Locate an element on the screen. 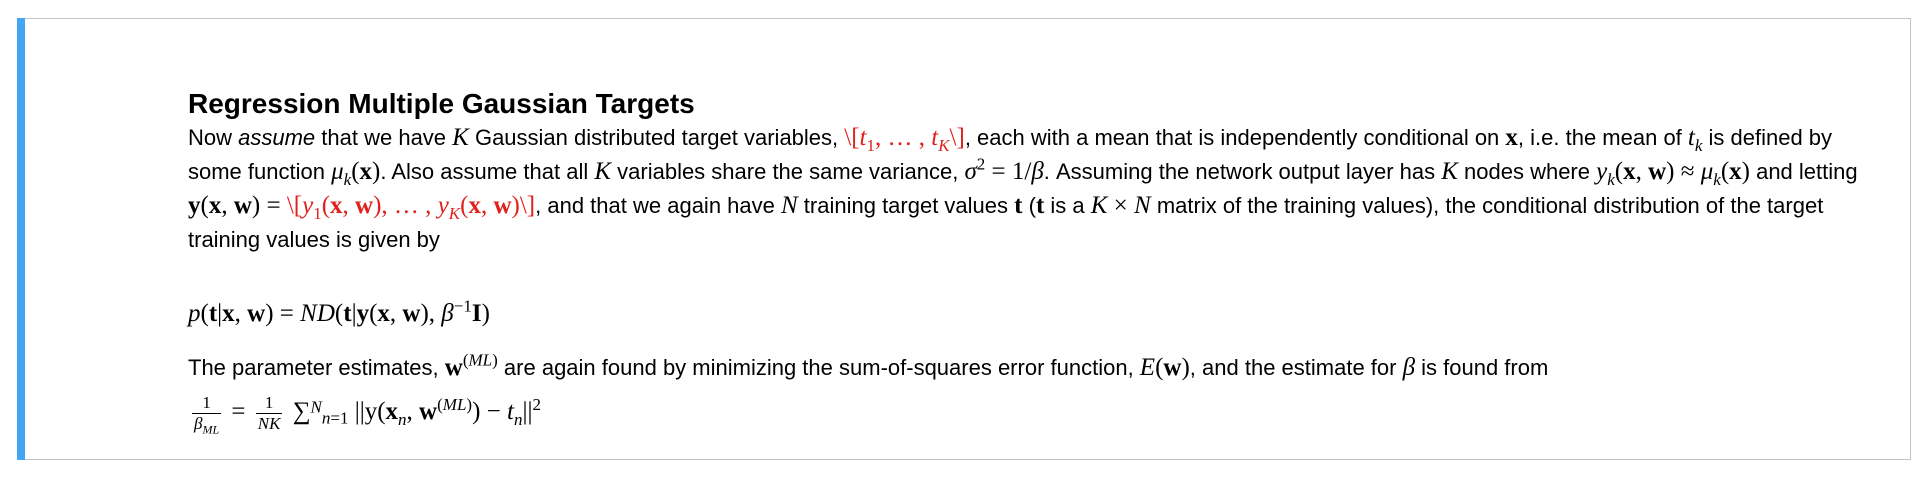 Image resolution: width=1922 pixels, height=482 pixels. text-run: and letting is located at coordinates (1803, 171).